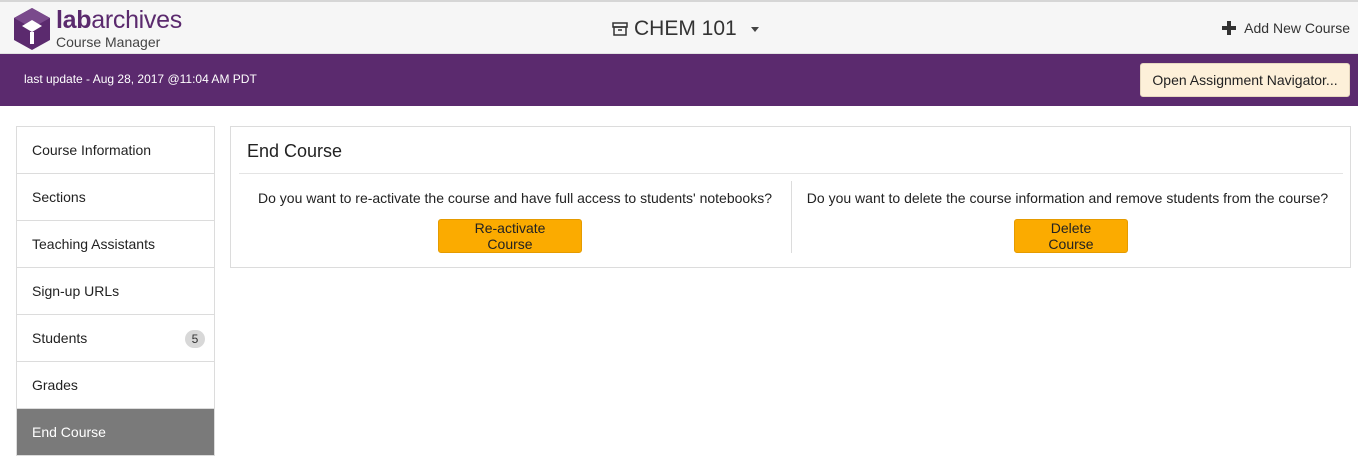 This screenshot has height=461, width=1358. What do you see at coordinates (59, 197) in the screenshot?
I see `sidebar-item-label: Sections` at bounding box center [59, 197].